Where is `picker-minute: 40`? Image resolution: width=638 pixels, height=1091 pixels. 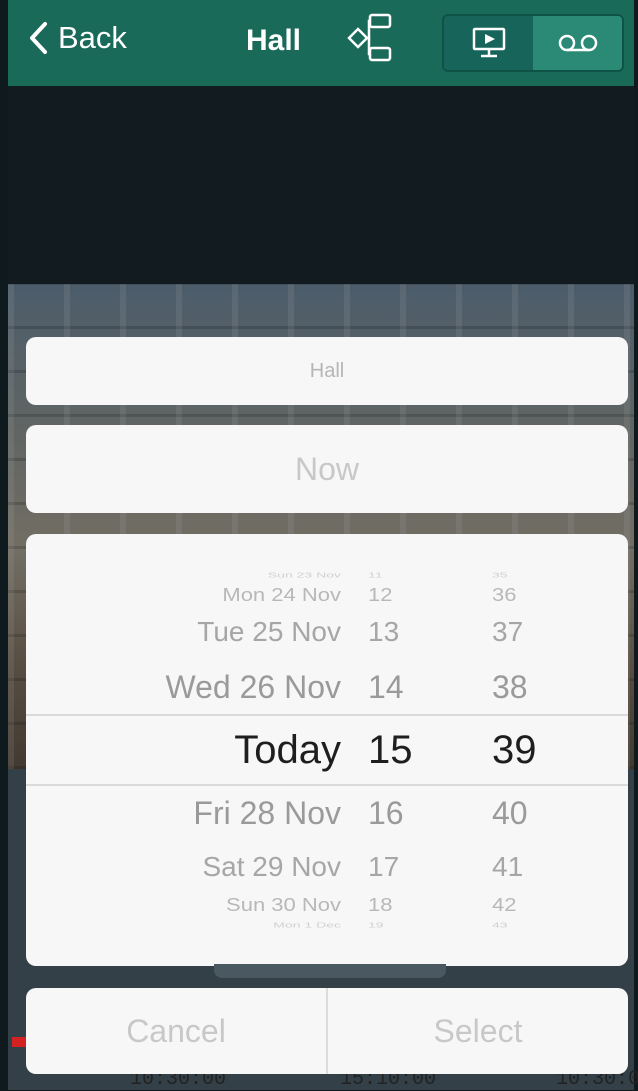
picker-minute: 40 is located at coordinates (510, 812).